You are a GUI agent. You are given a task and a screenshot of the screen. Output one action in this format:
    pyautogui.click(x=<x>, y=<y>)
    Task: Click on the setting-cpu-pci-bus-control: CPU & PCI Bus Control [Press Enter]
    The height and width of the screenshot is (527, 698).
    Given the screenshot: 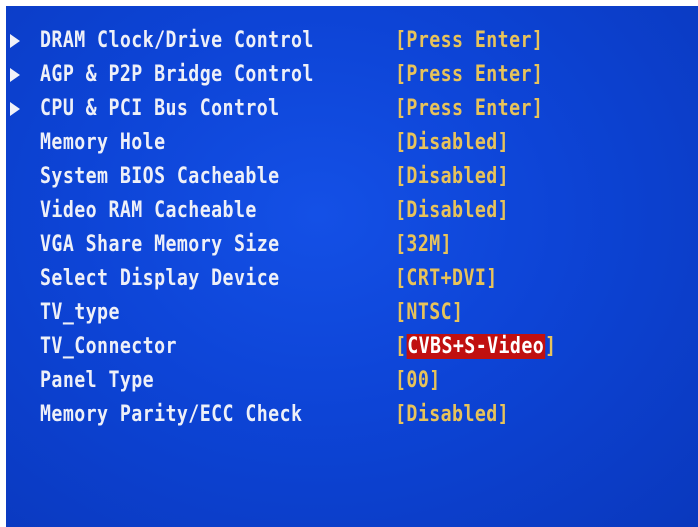 What is the action you would take?
    pyautogui.click(x=352, y=109)
    